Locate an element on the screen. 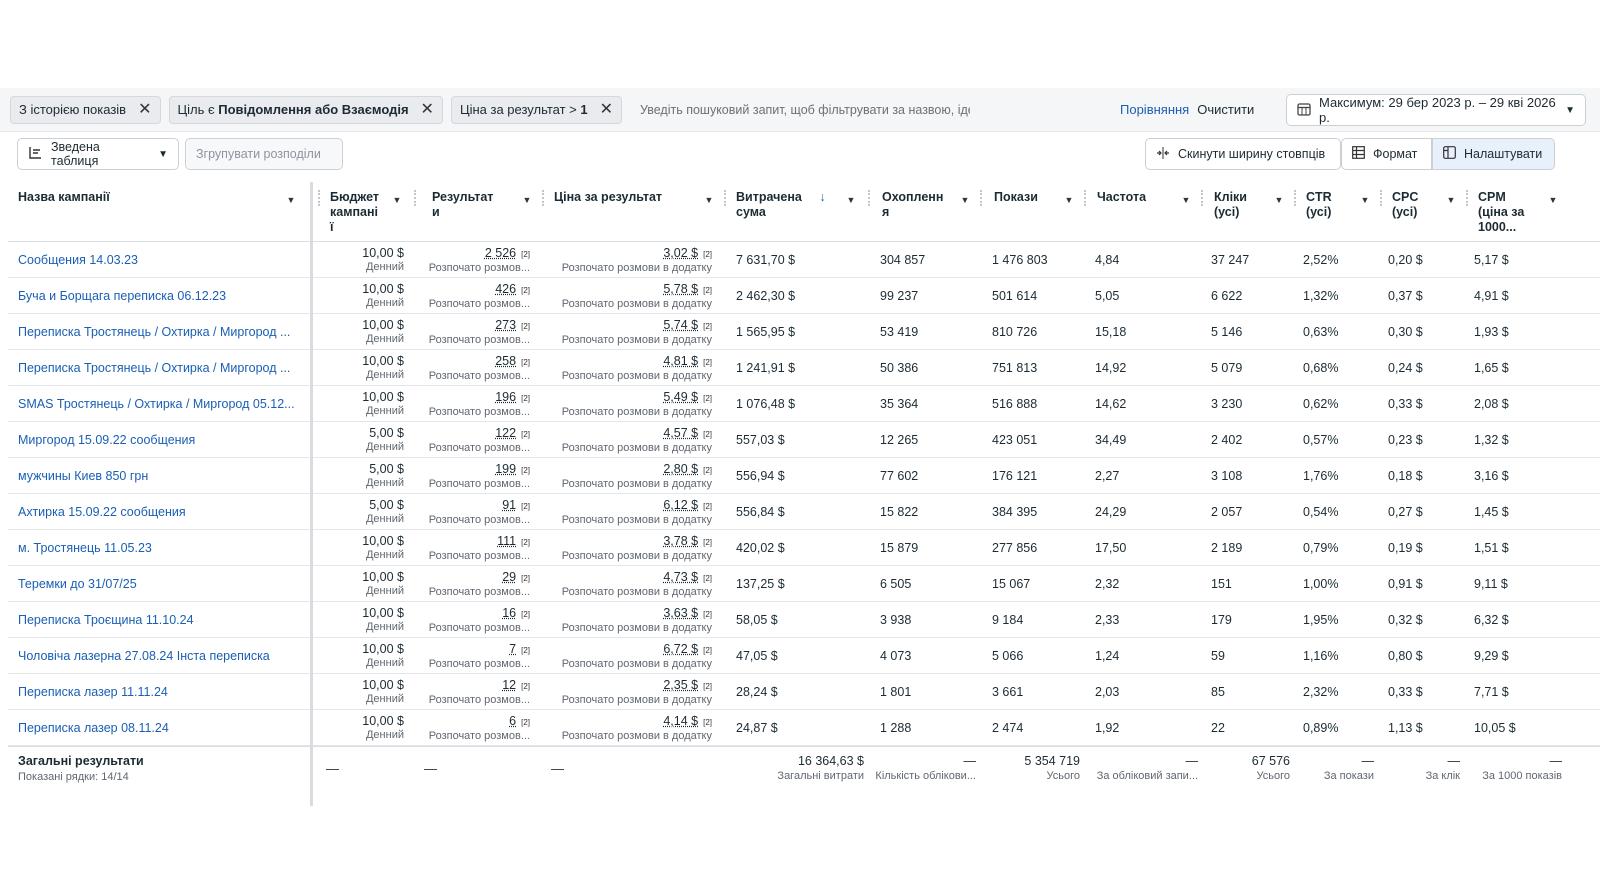 Image resolution: width=1600 pixels, height=896 pixels. clear-button: Очистити is located at coordinates (1225, 109).